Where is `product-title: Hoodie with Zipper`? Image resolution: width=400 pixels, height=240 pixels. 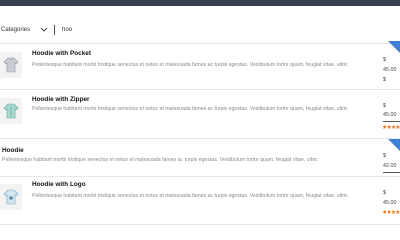
product-title: Hoodie with Zipper is located at coordinates (61, 99).